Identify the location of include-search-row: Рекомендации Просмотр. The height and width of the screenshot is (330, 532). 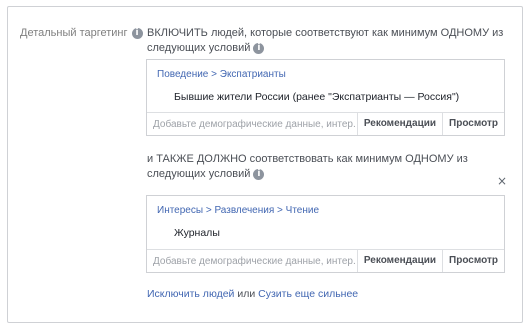
(325, 123).